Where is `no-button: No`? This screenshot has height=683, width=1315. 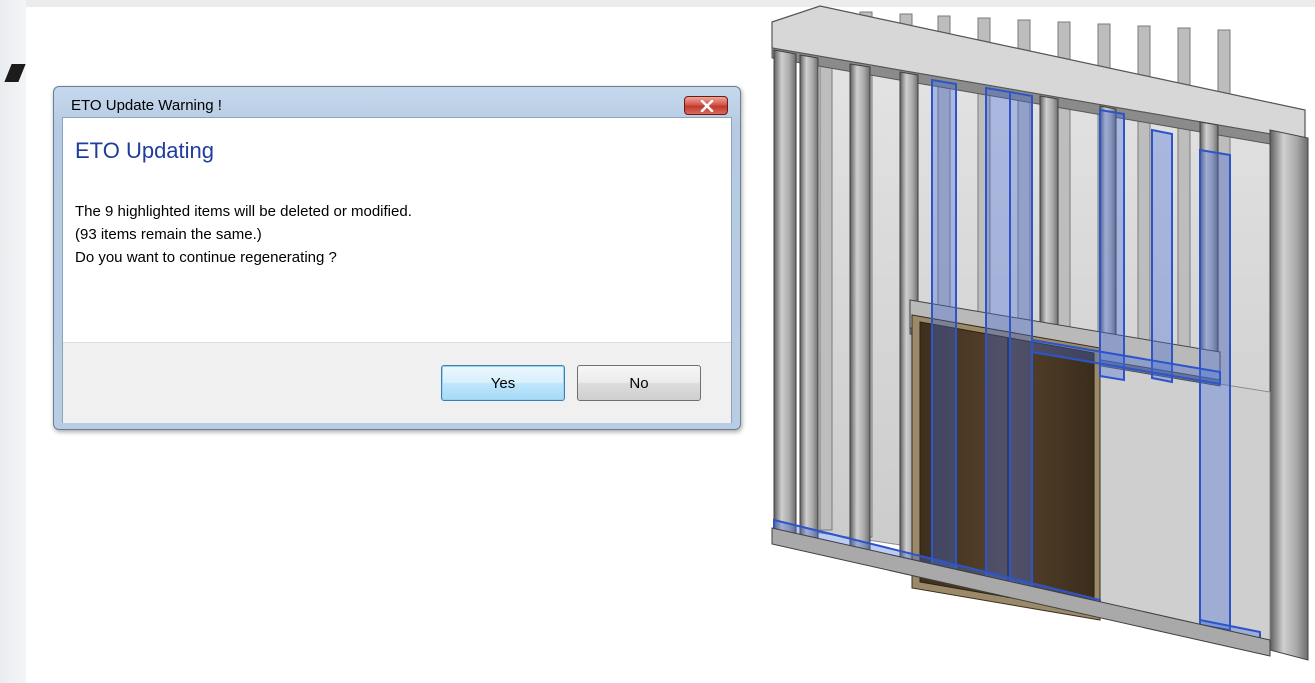
no-button: No is located at coordinates (639, 383).